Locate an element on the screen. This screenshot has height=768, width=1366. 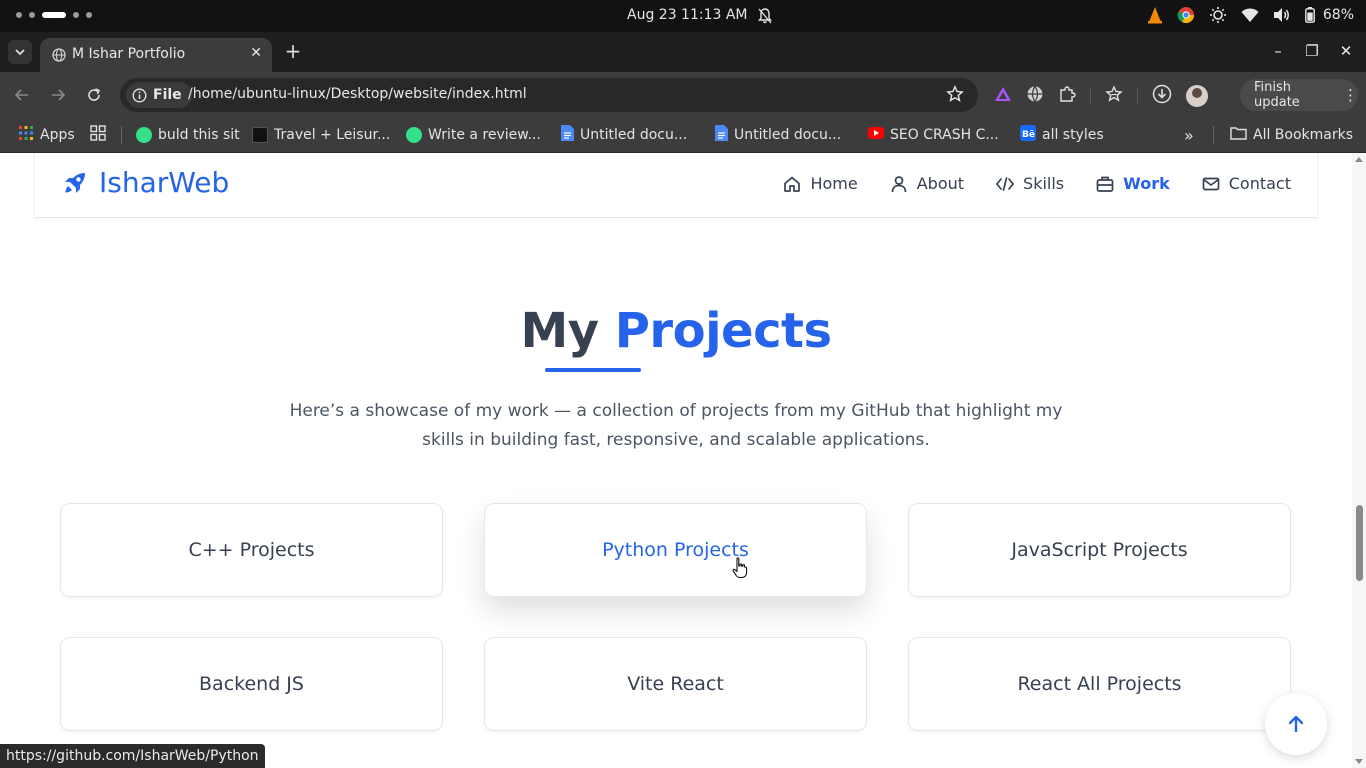
heading-underline is located at coordinates (593, 370).